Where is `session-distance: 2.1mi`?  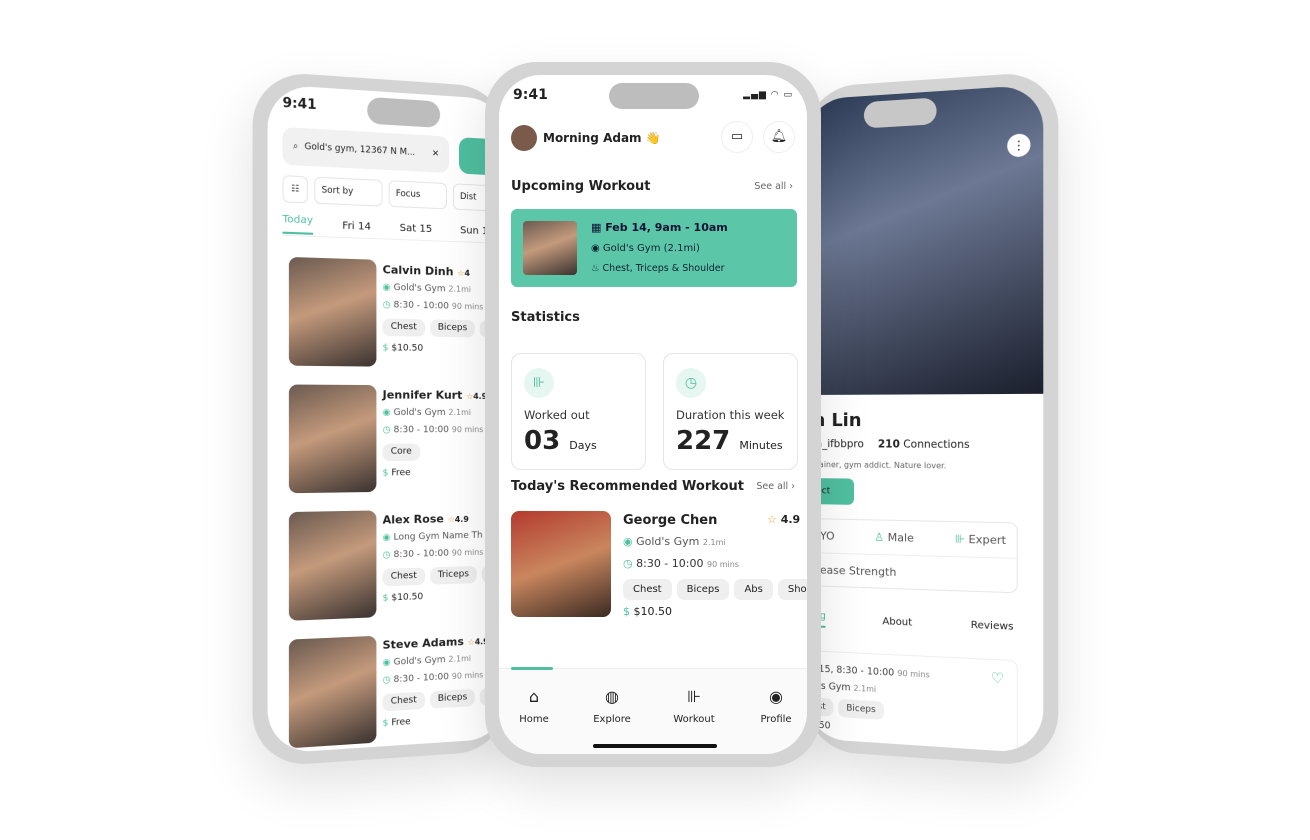 session-distance: 2.1mi is located at coordinates (865, 689).